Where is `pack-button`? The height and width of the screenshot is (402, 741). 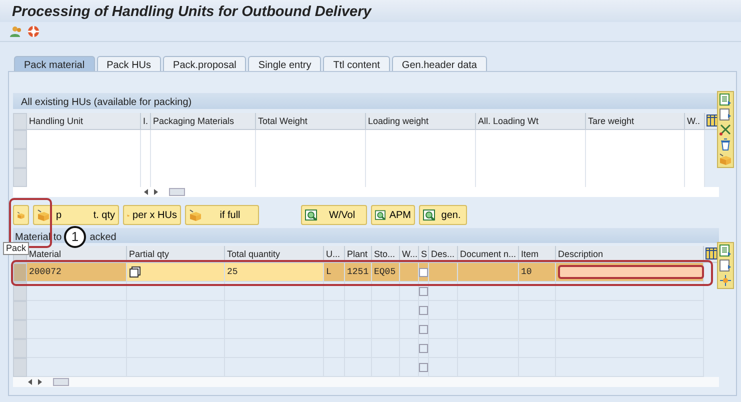
pack-button is located at coordinates (21, 215).